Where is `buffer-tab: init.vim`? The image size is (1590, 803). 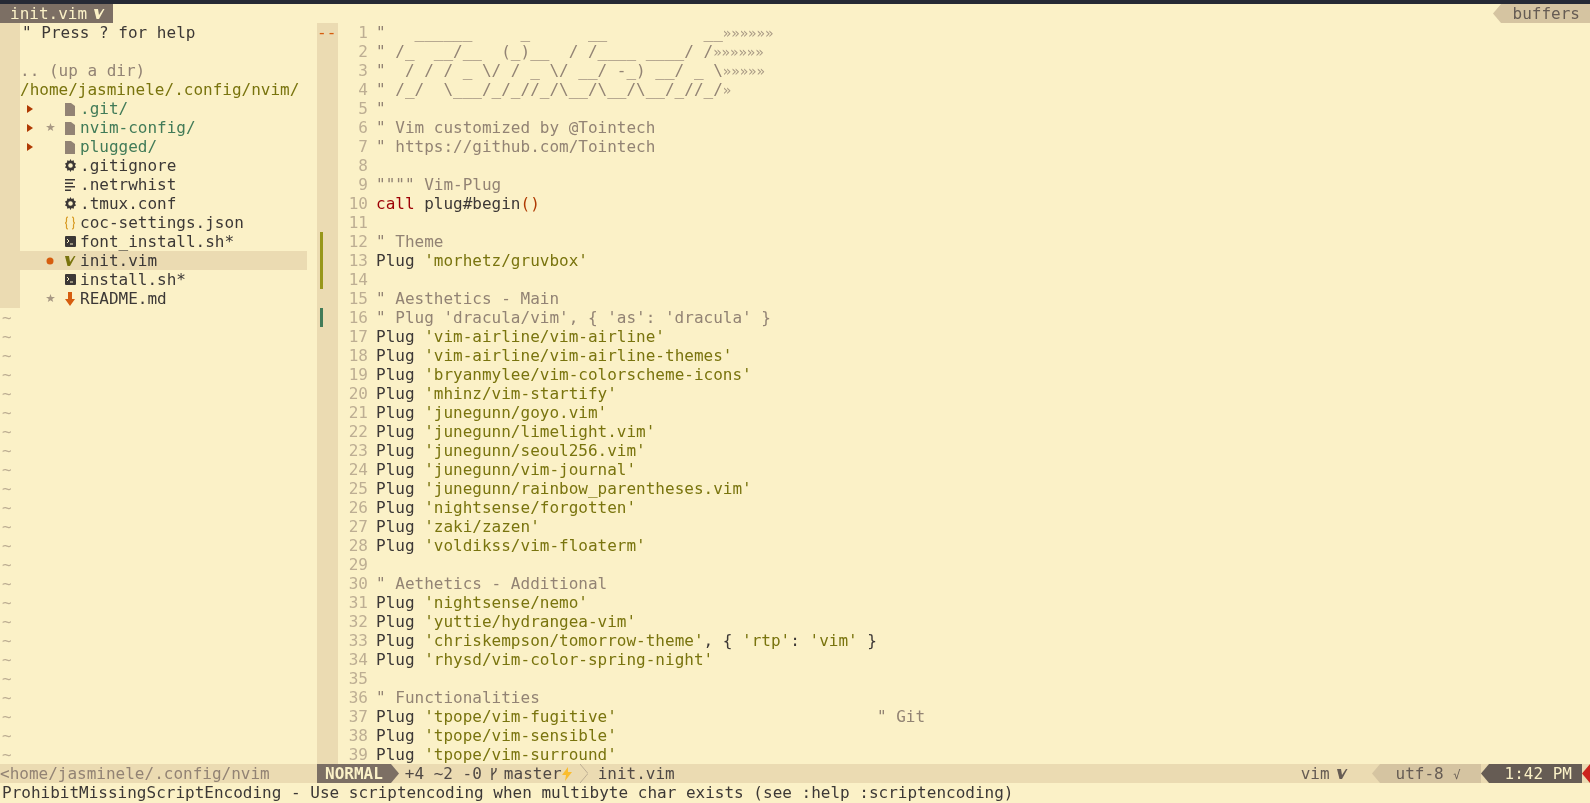 buffer-tab: init.vim is located at coordinates (57, 13).